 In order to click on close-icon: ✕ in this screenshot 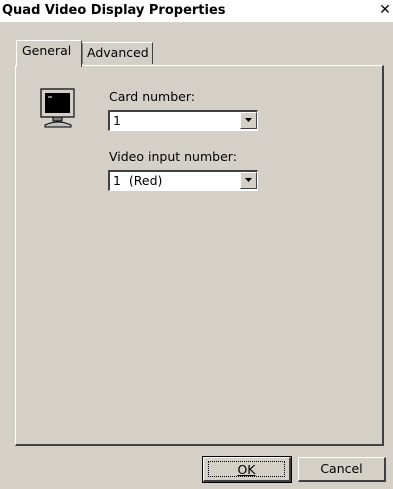, I will do `click(385, 10)`.